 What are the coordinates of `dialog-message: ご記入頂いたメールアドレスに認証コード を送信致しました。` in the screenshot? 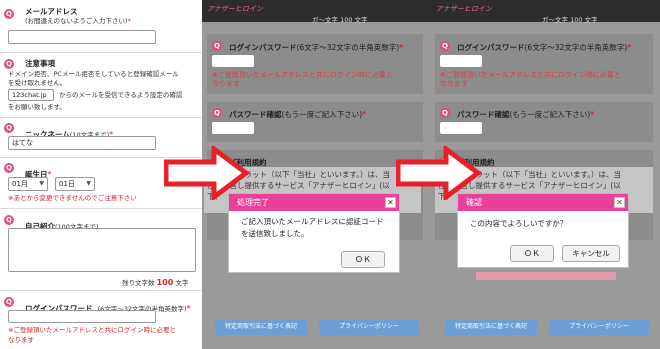 It's located at (312, 227).